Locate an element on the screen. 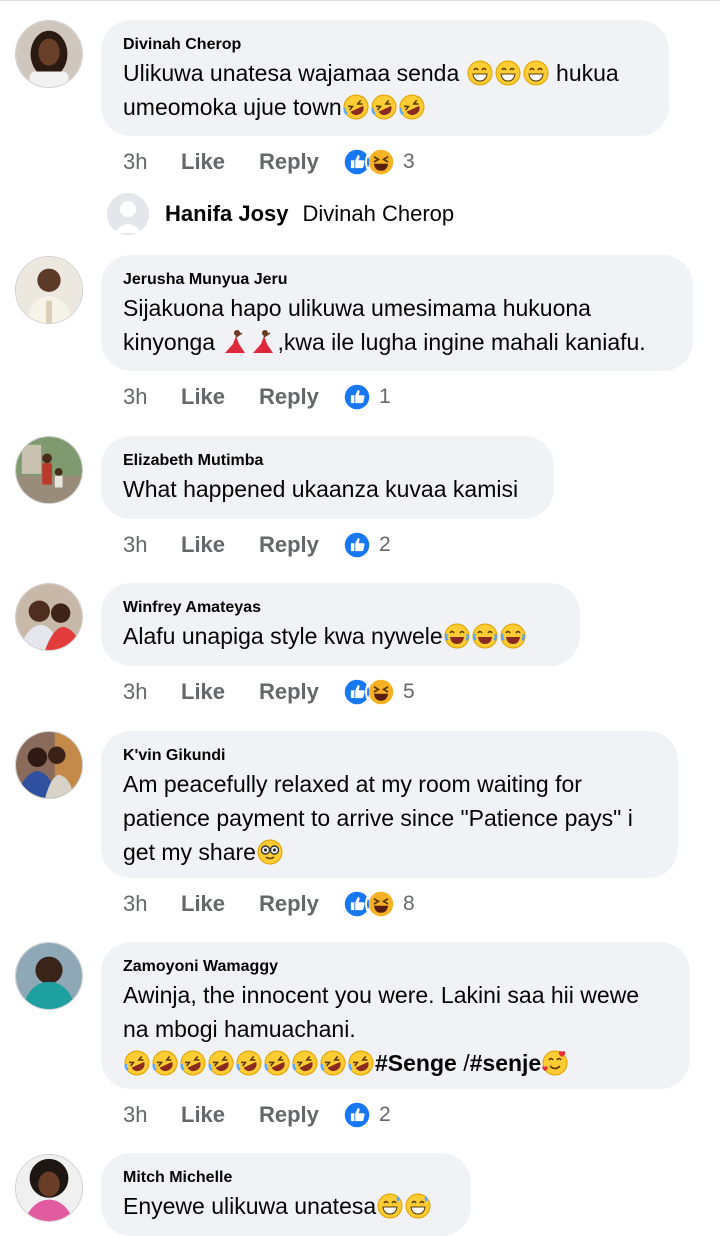  comment-text-line: kinyonga is located at coordinates (172, 342).